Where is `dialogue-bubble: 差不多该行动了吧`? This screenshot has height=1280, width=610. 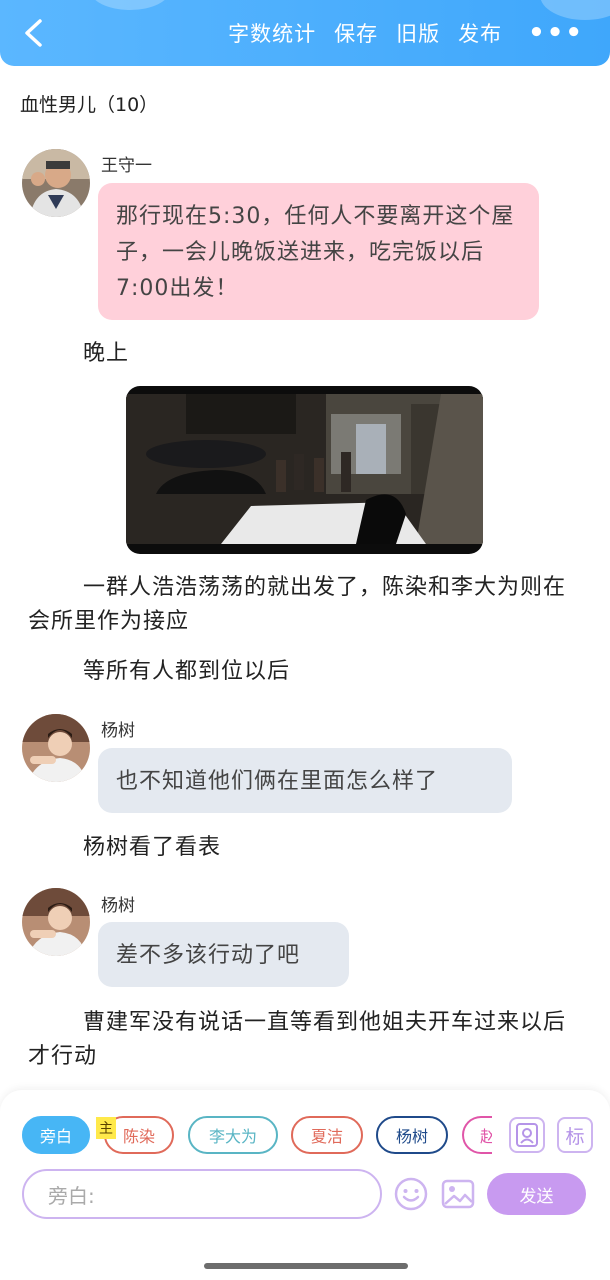
dialogue-bubble: 差不多该行动了吧 is located at coordinates (223, 954).